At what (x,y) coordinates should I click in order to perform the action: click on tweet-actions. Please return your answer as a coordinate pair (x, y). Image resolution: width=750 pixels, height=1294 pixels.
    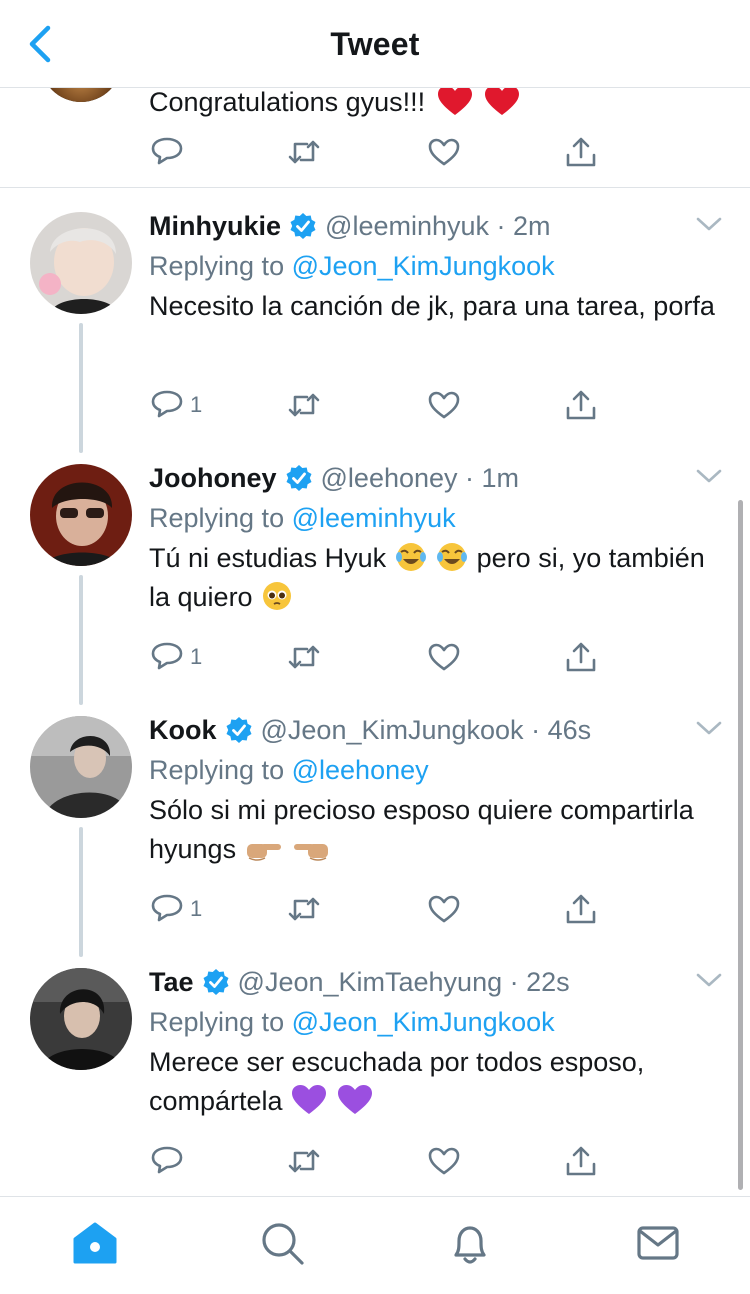
    Looking at the image, I should click on (380, 152).